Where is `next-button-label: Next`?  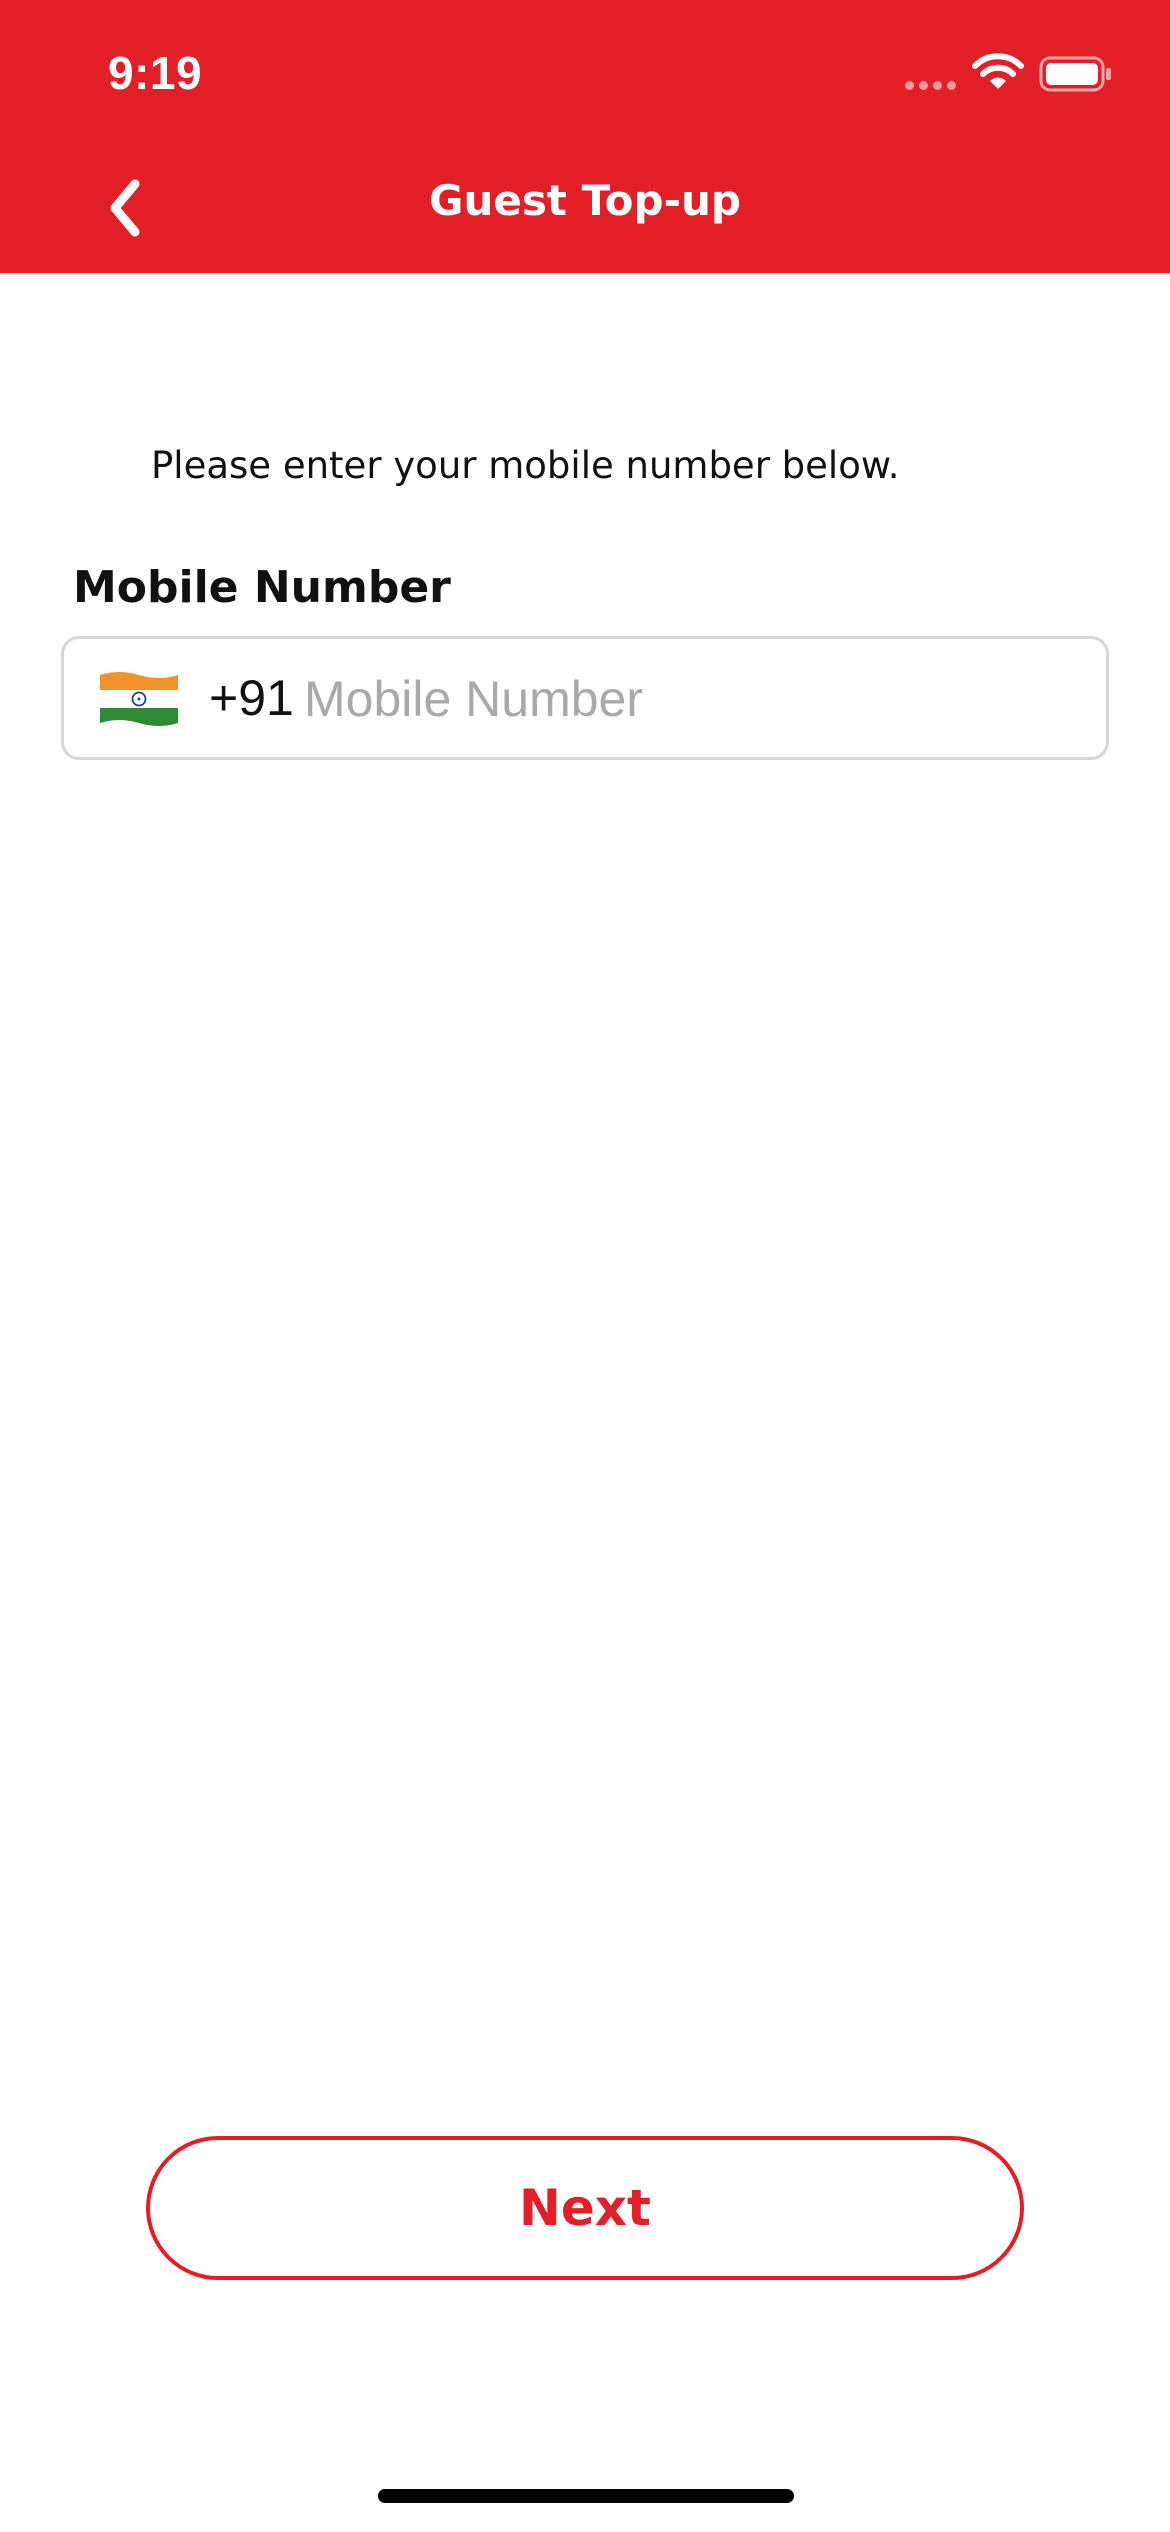
next-button-label: Next is located at coordinates (585, 2208).